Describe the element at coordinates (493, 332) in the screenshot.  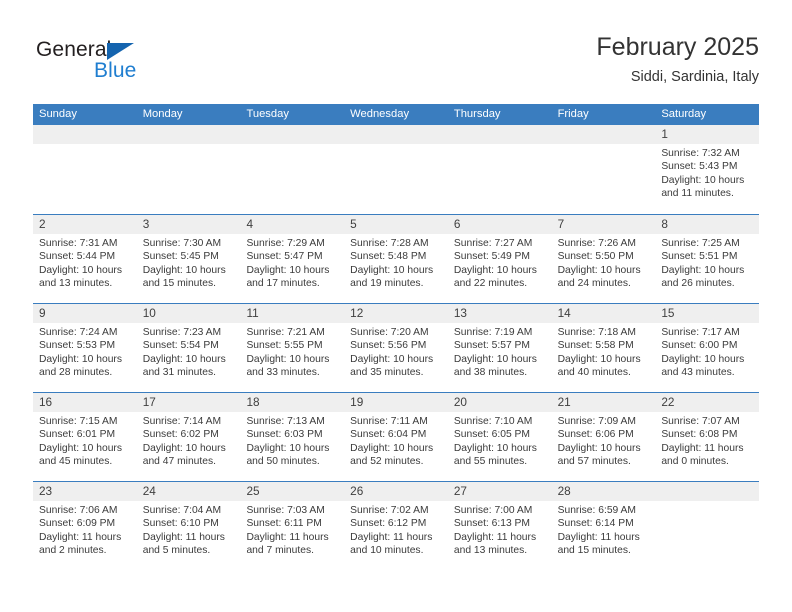
I see `sunrise-time: Sunrise: 7:19 AM` at that location.